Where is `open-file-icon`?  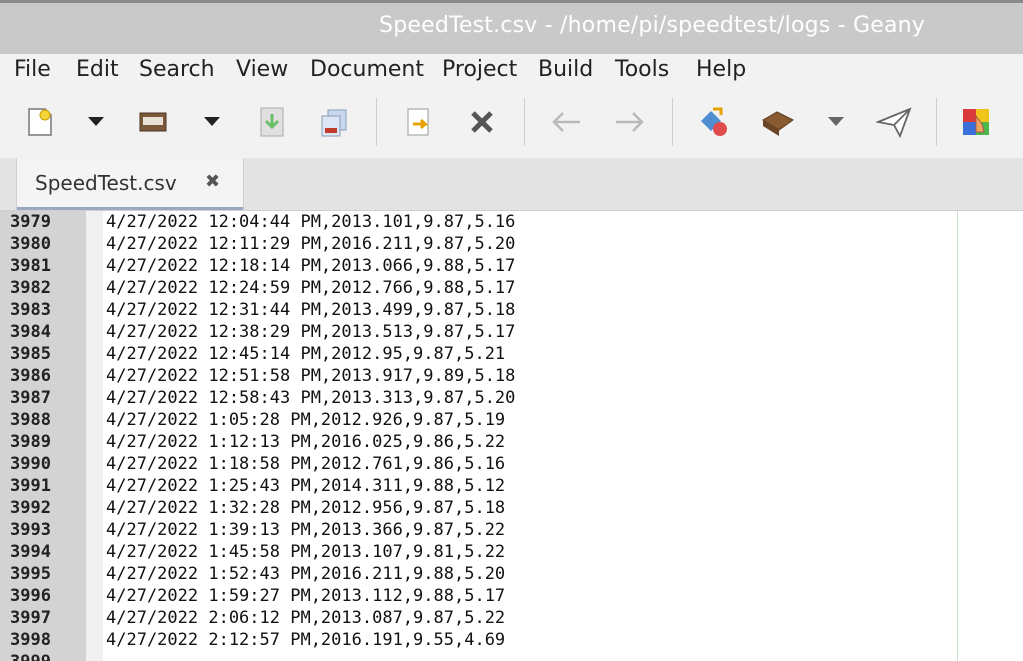
open-file-icon is located at coordinates (154, 122).